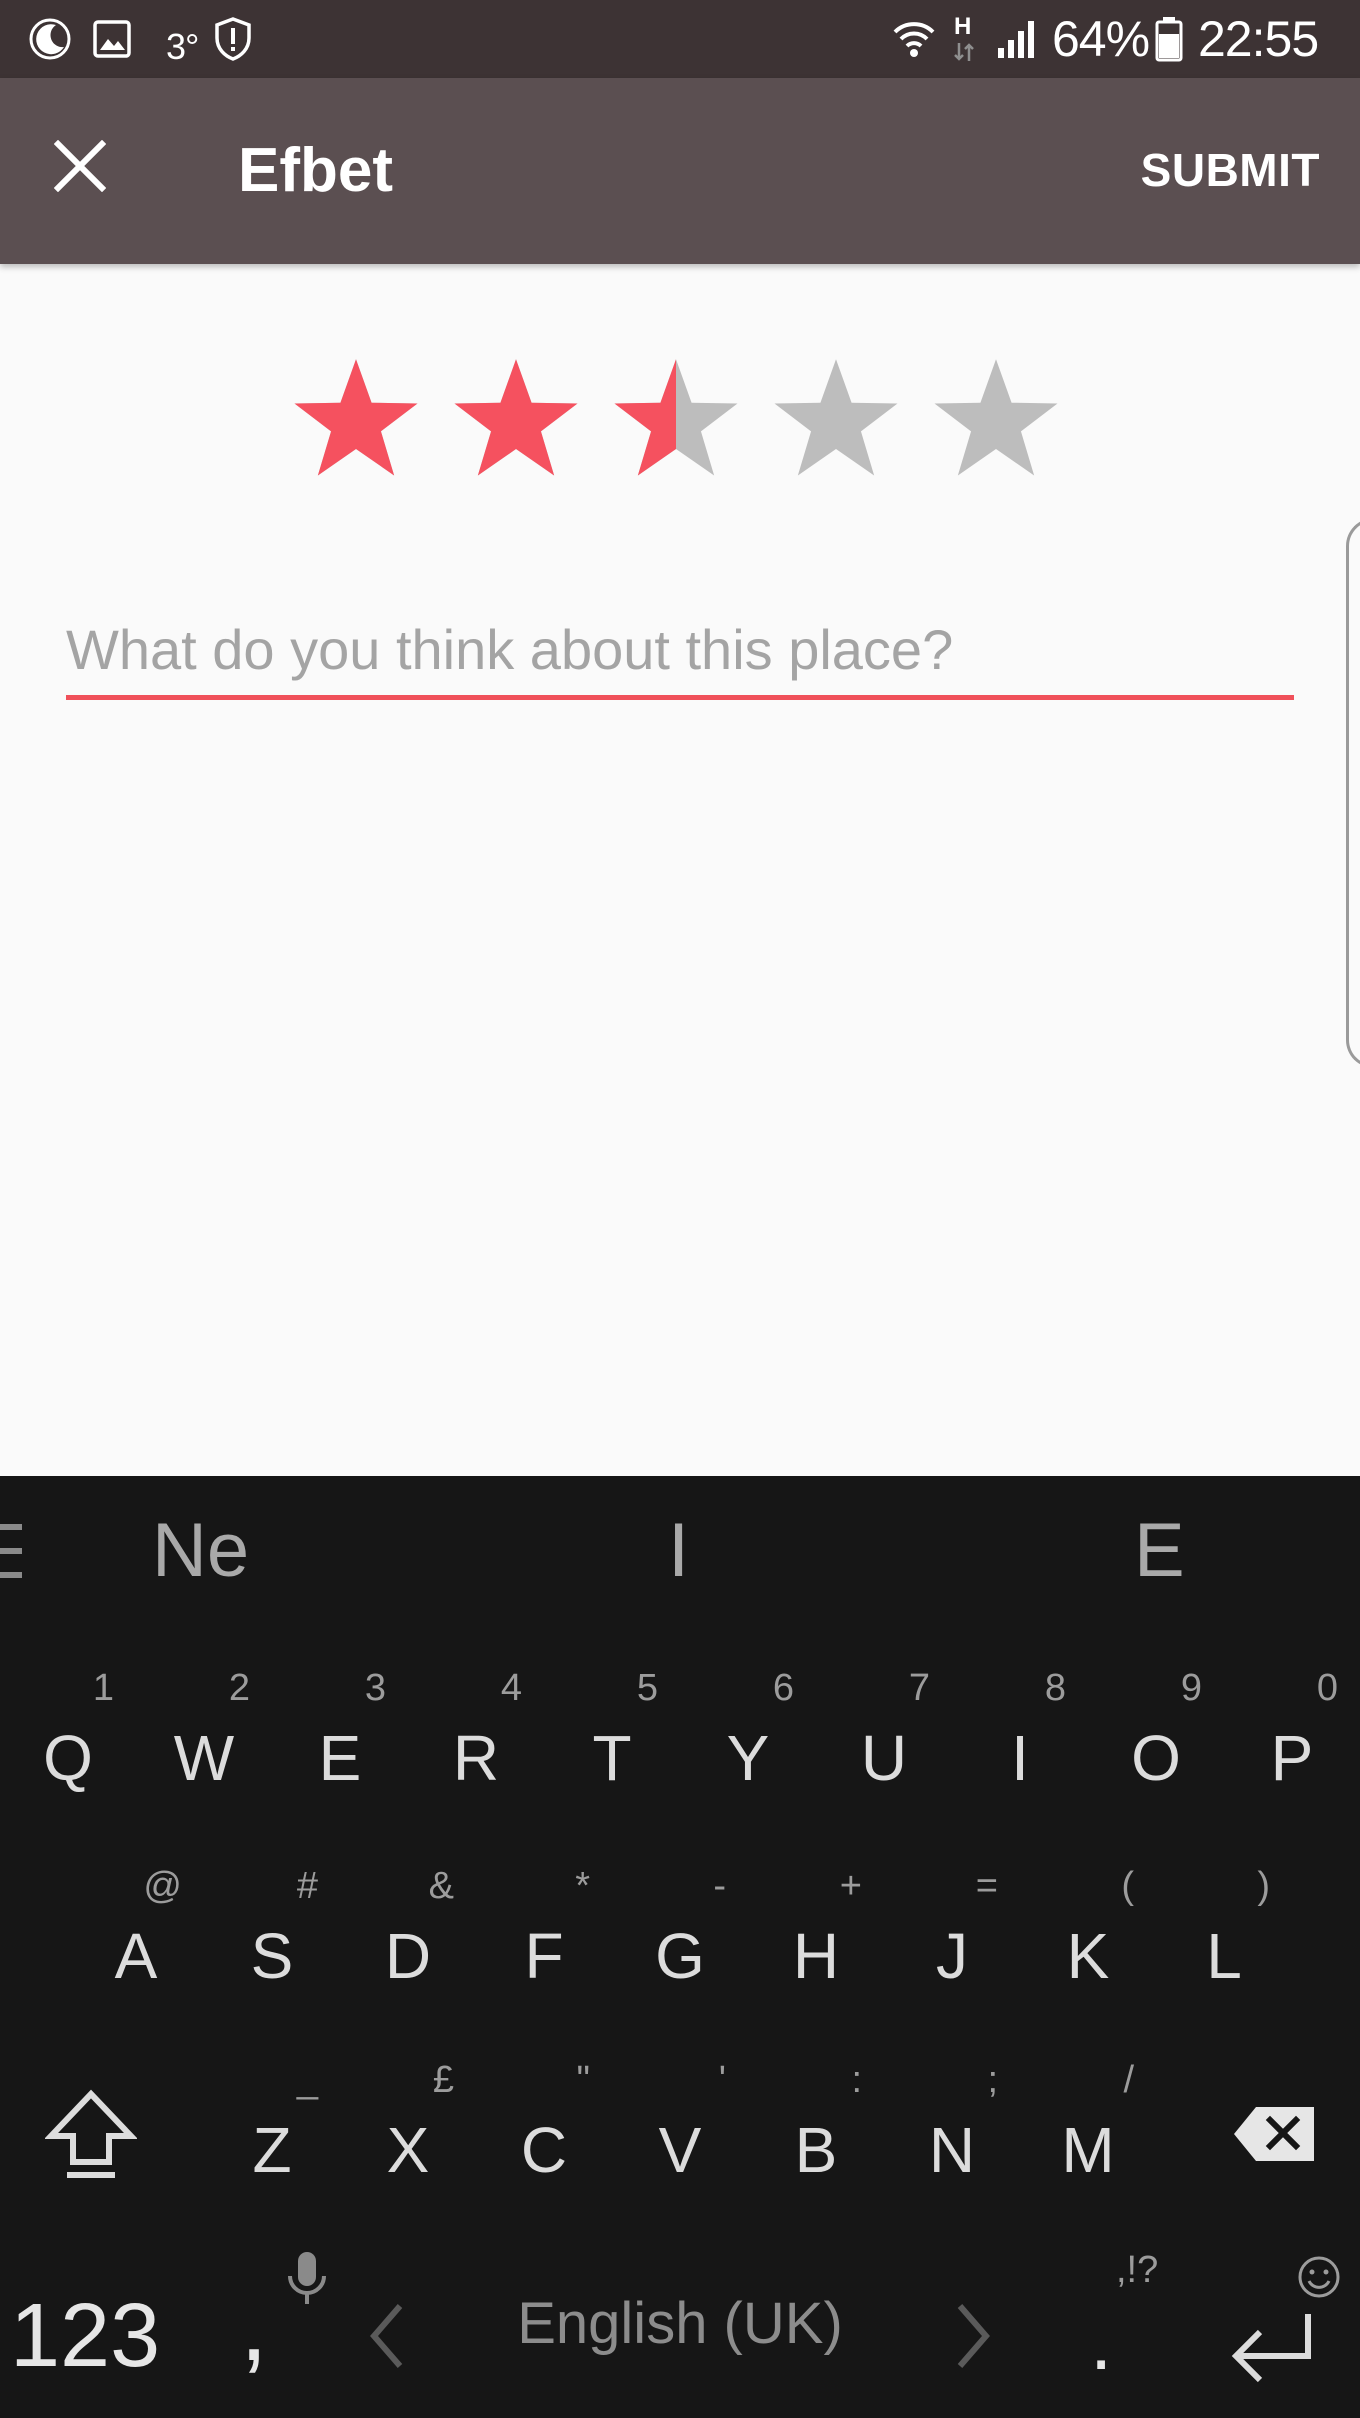  Describe the element at coordinates (973, 2336) in the screenshot. I see `chevron-right-icon` at that location.